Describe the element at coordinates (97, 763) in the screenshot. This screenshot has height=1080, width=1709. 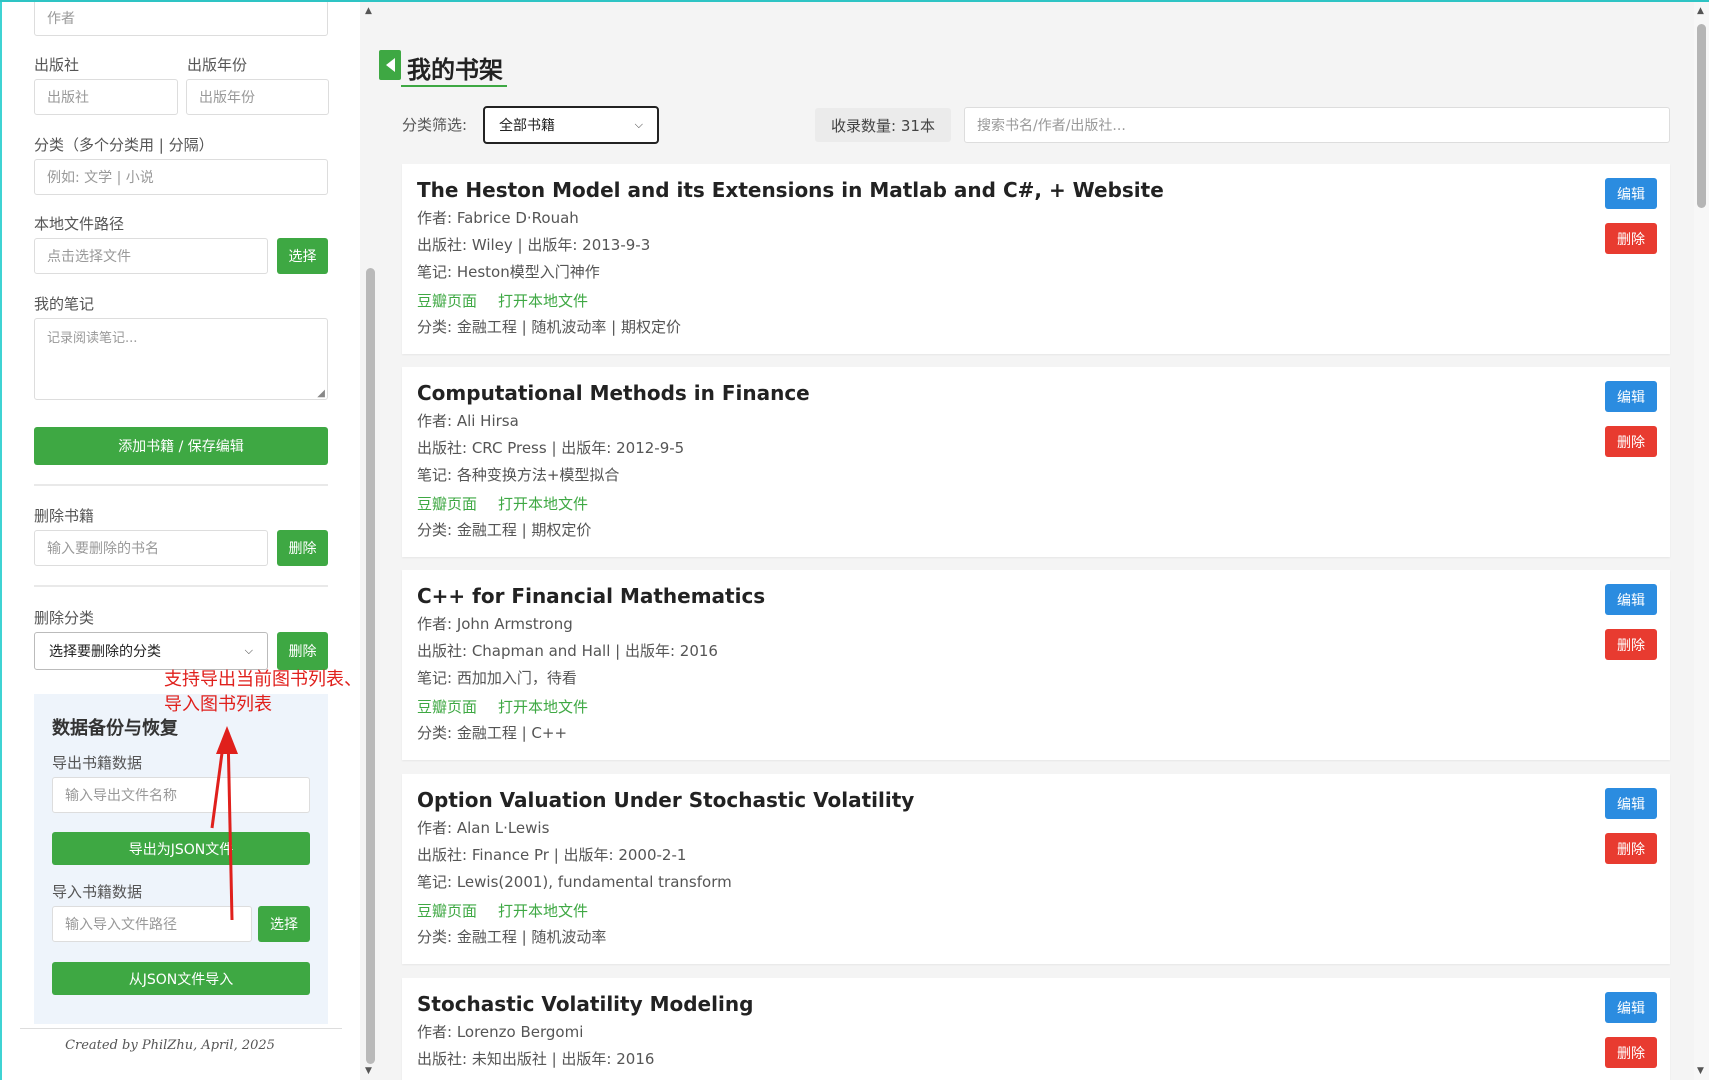
I see `export-label: 导出书籍数据` at that location.